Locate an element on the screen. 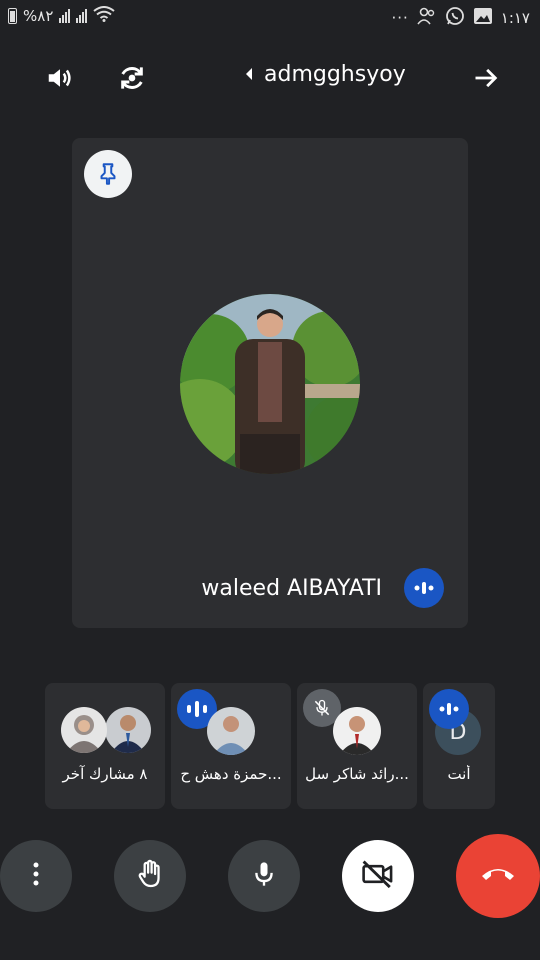 This screenshot has width=540, height=960. camera-toggle-button is located at coordinates (378, 876).